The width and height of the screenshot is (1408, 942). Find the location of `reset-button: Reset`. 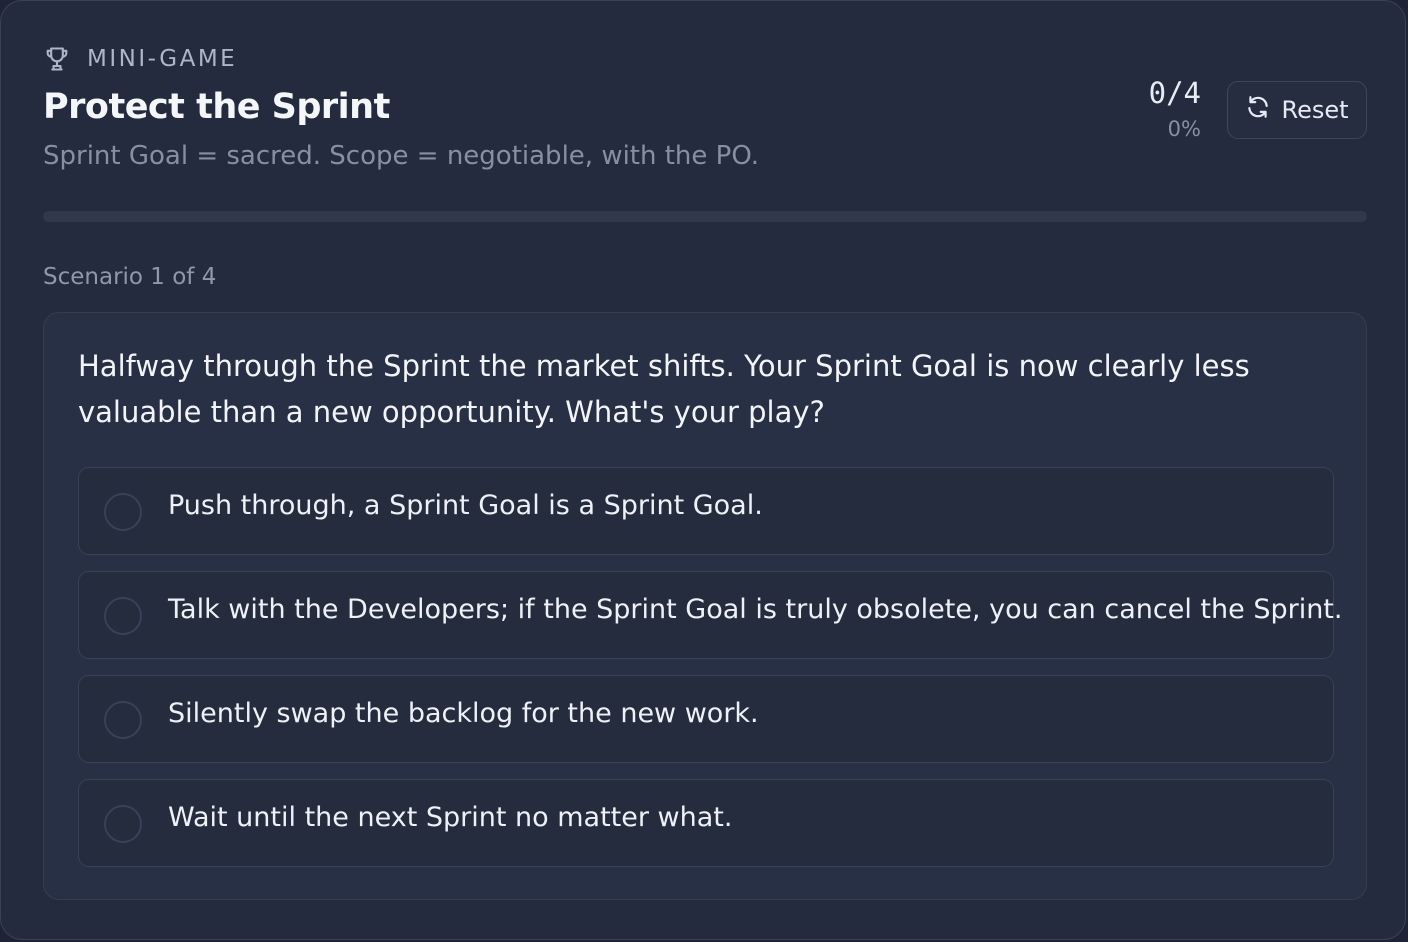

reset-button: Reset is located at coordinates (1297, 110).